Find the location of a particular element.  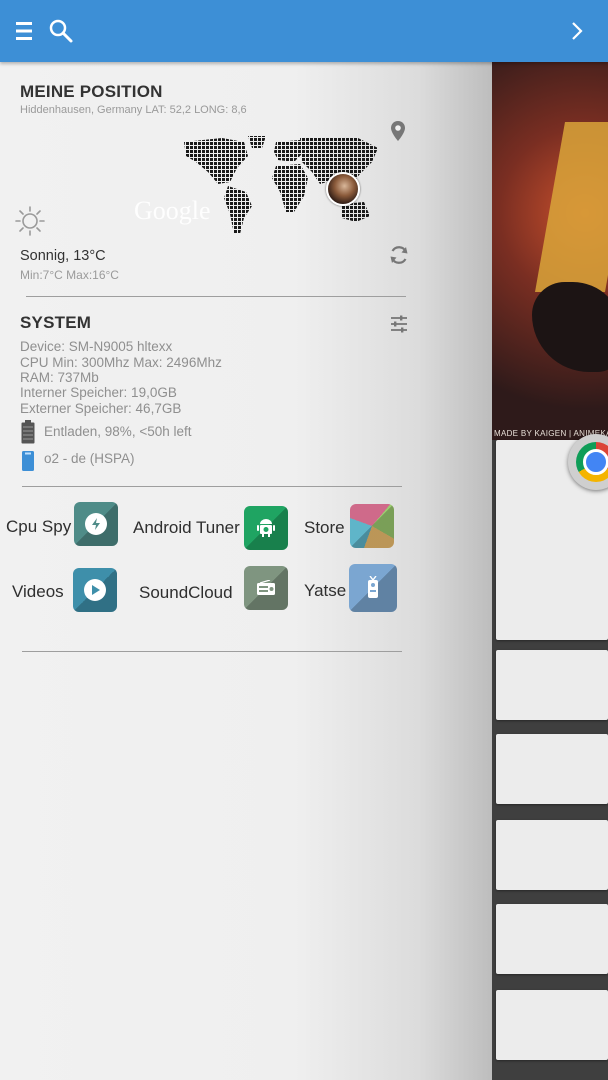

wallpaper-artwork: MADE BY KAIGEN | ANIMEKA is located at coordinates (550, 251).